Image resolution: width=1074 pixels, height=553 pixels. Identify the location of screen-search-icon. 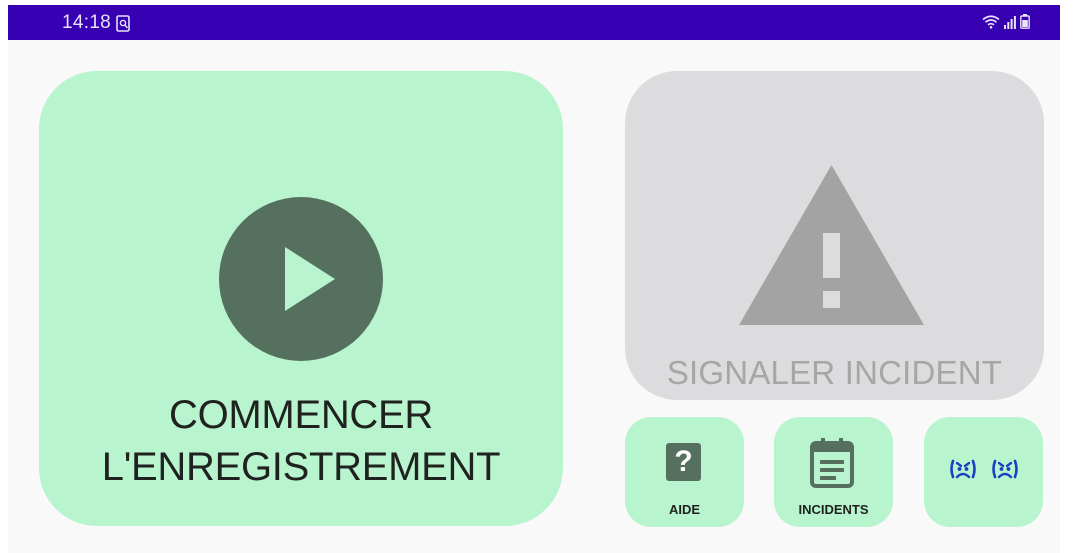
(123, 23).